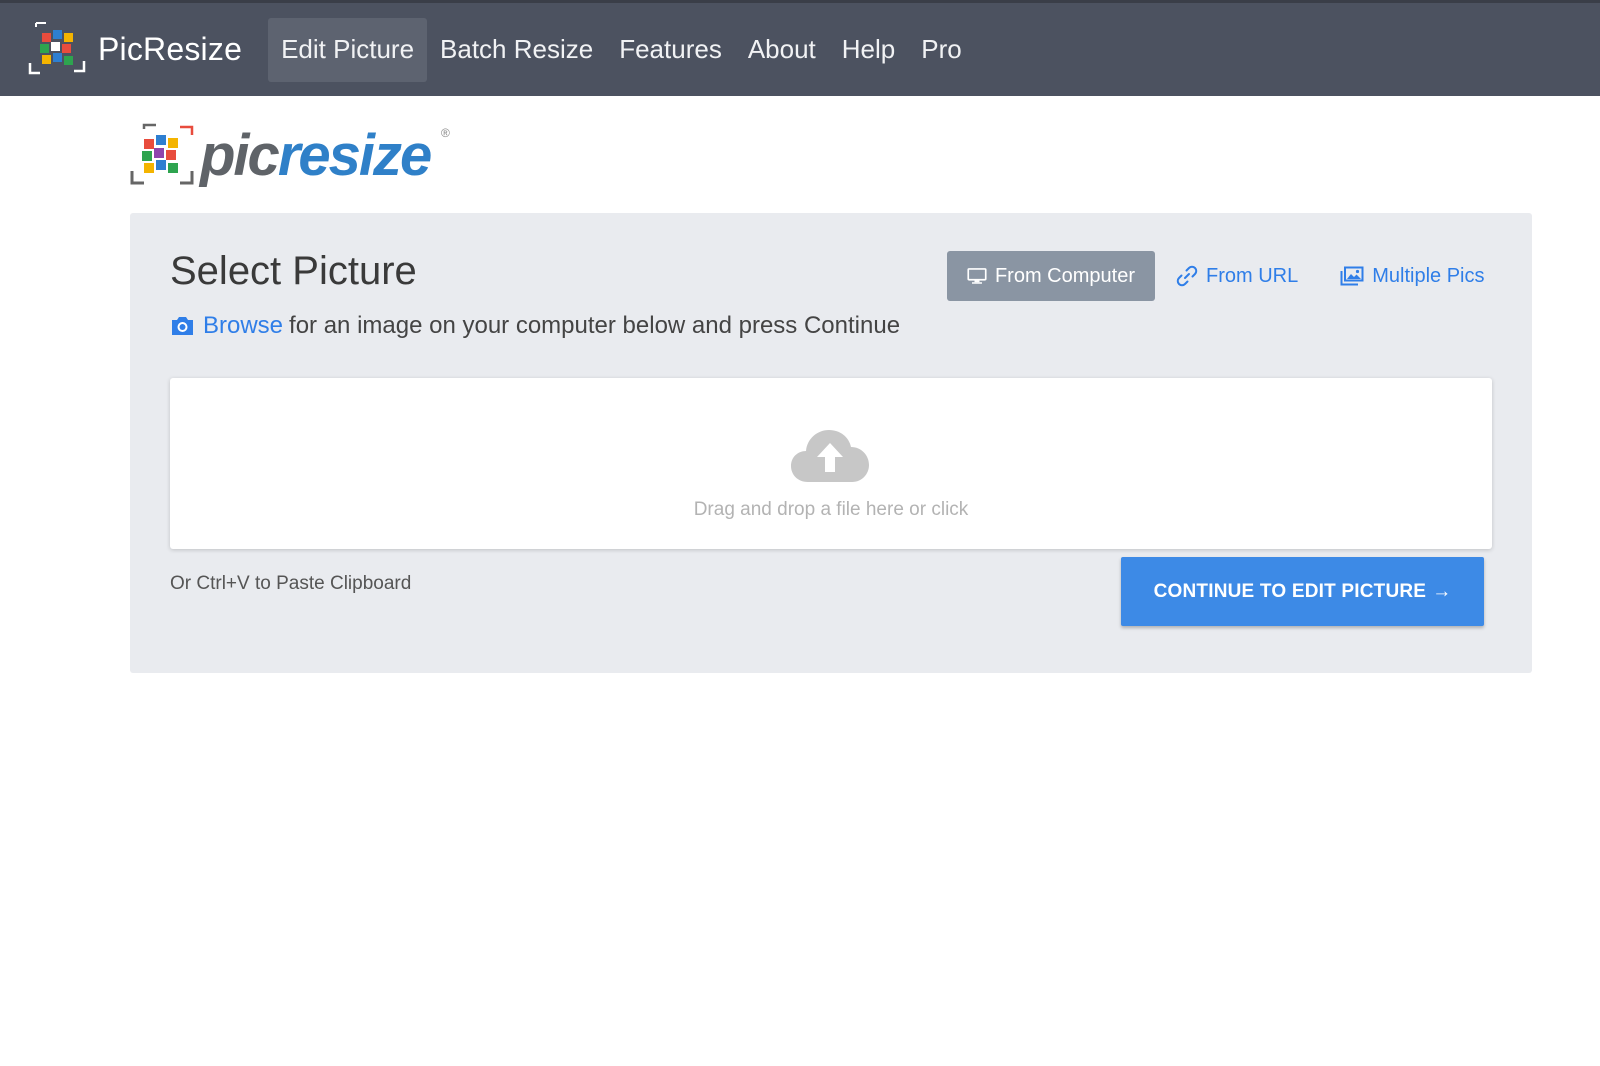 The width and height of the screenshot is (1600, 1066). What do you see at coordinates (977, 276) in the screenshot?
I see `monitor-icon` at bounding box center [977, 276].